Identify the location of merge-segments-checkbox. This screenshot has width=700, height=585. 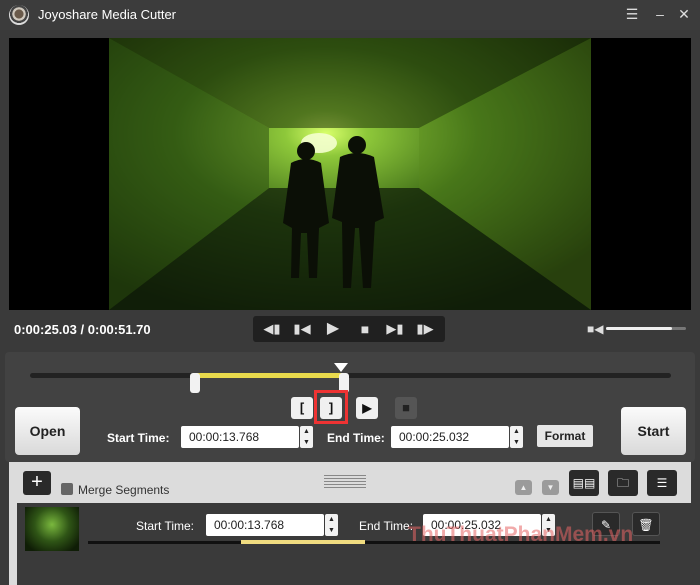
(67, 489).